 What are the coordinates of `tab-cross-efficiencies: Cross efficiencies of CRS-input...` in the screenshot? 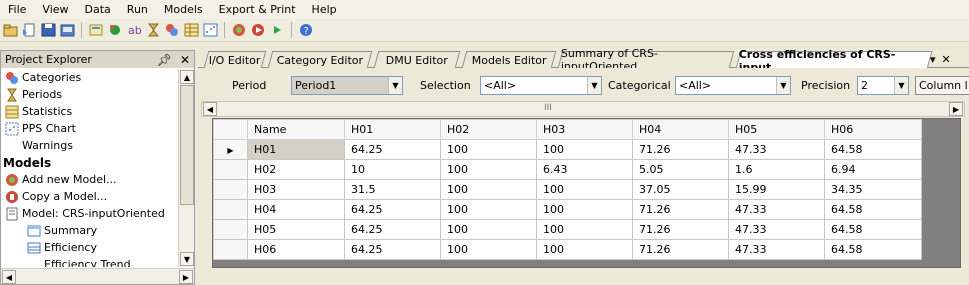 It's located at (834, 61).